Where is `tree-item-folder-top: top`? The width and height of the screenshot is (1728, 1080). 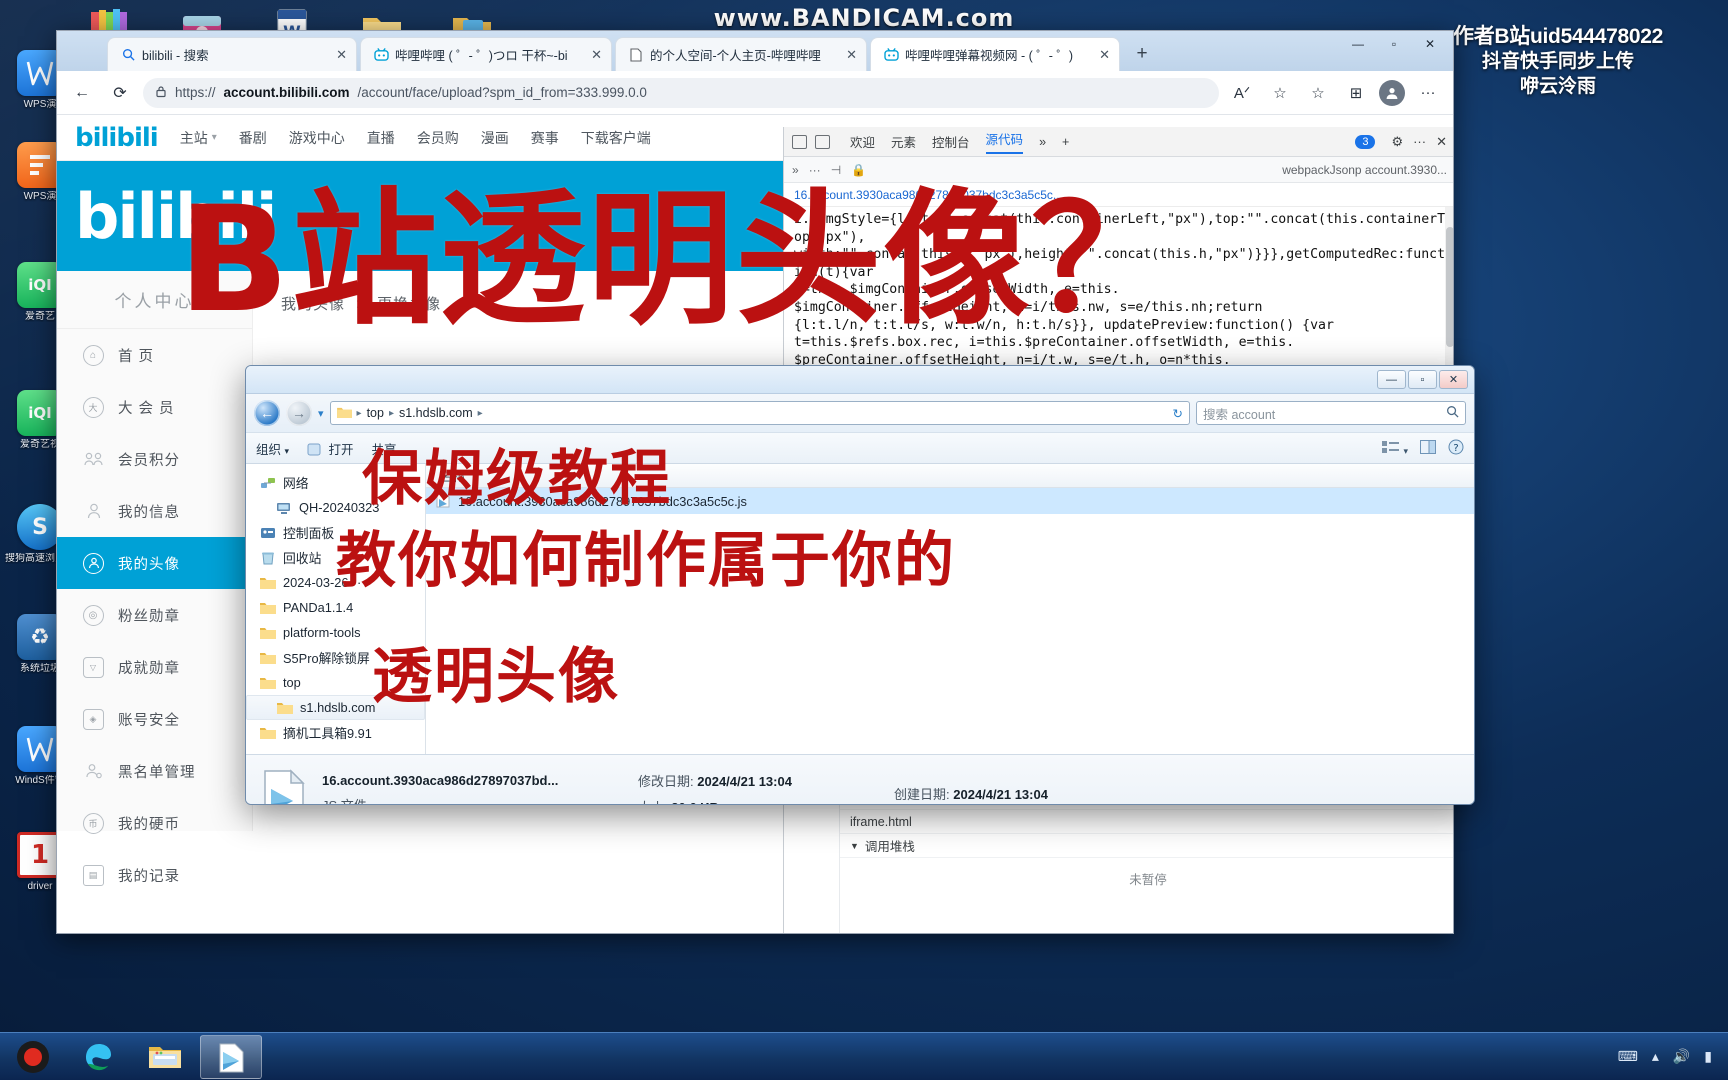
tree-item-folder-top: top is located at coordinates (335, 682).